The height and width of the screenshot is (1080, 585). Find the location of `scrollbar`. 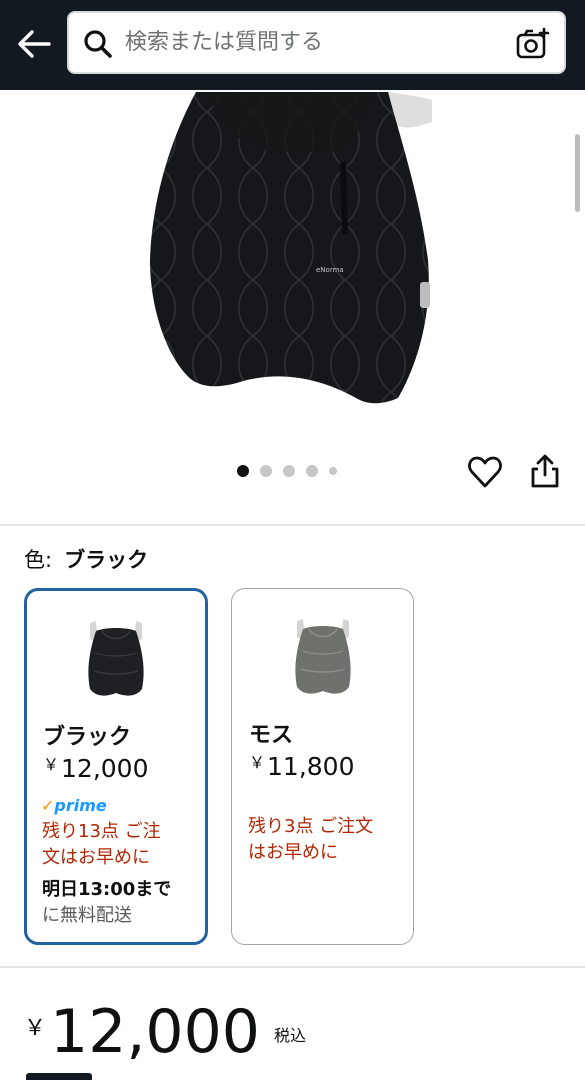

scrollbar is located at coordinates (577, 173).